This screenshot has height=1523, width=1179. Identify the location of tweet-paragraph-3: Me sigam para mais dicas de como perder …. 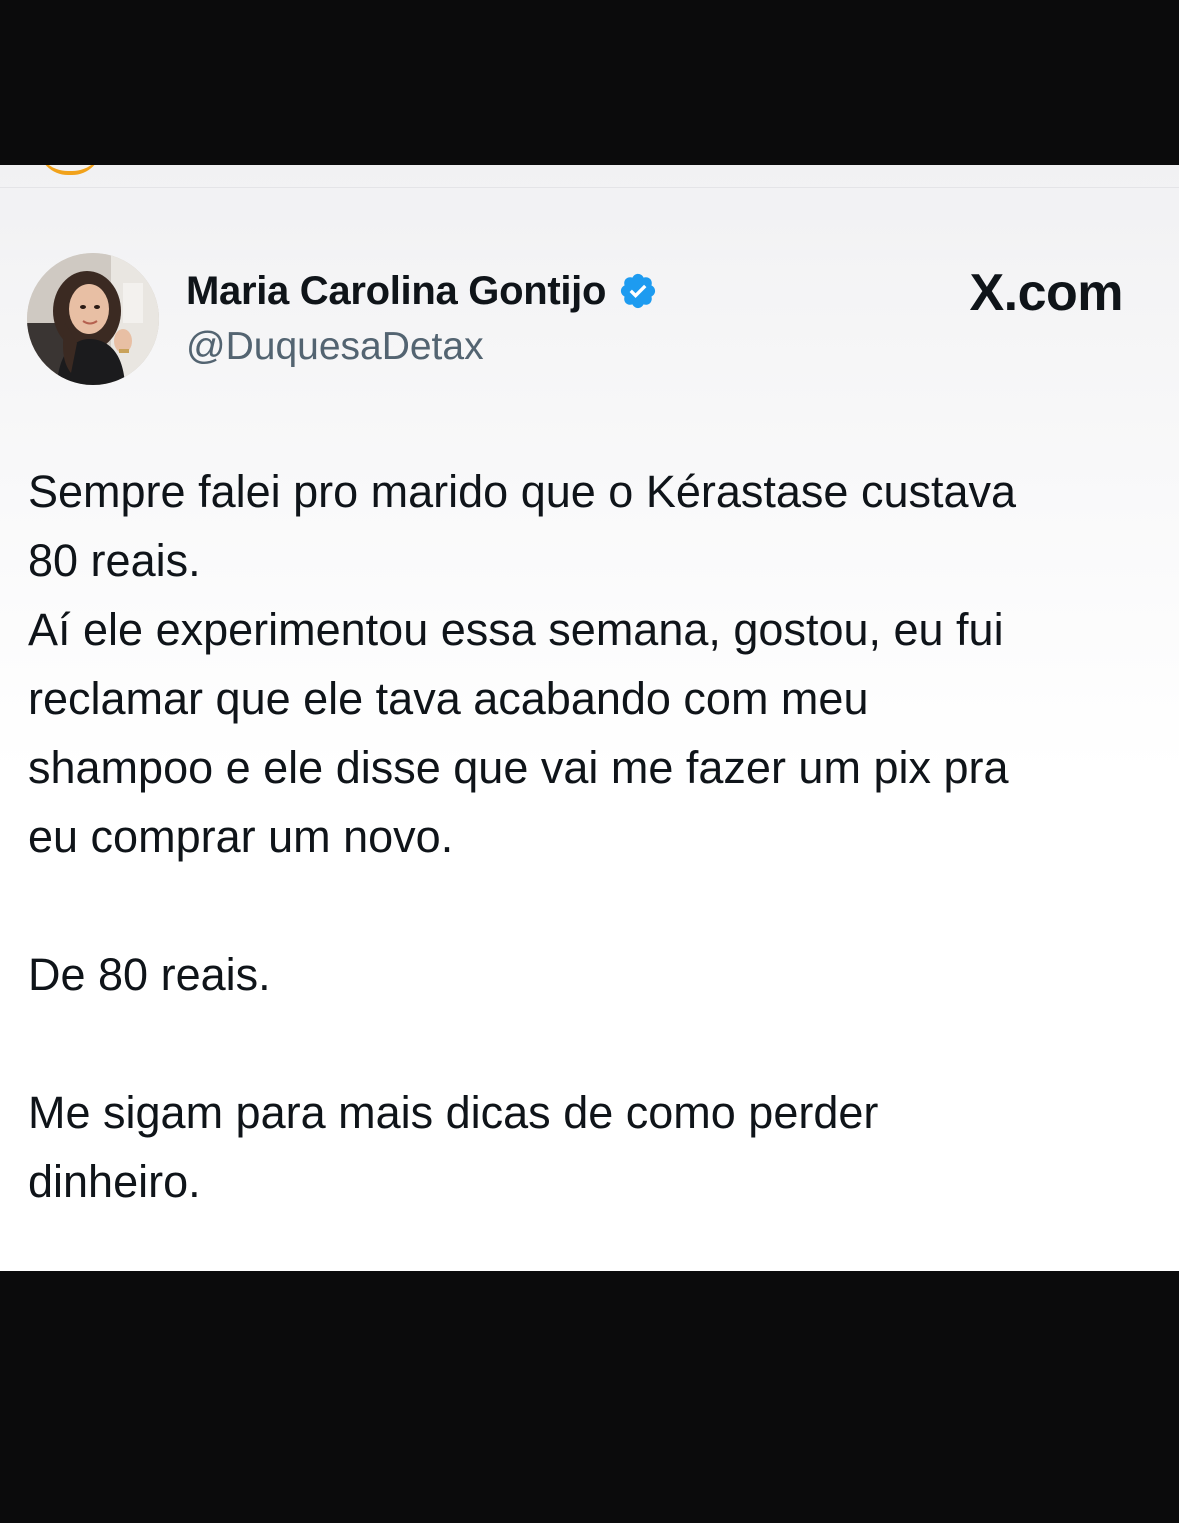
(453, 1147).